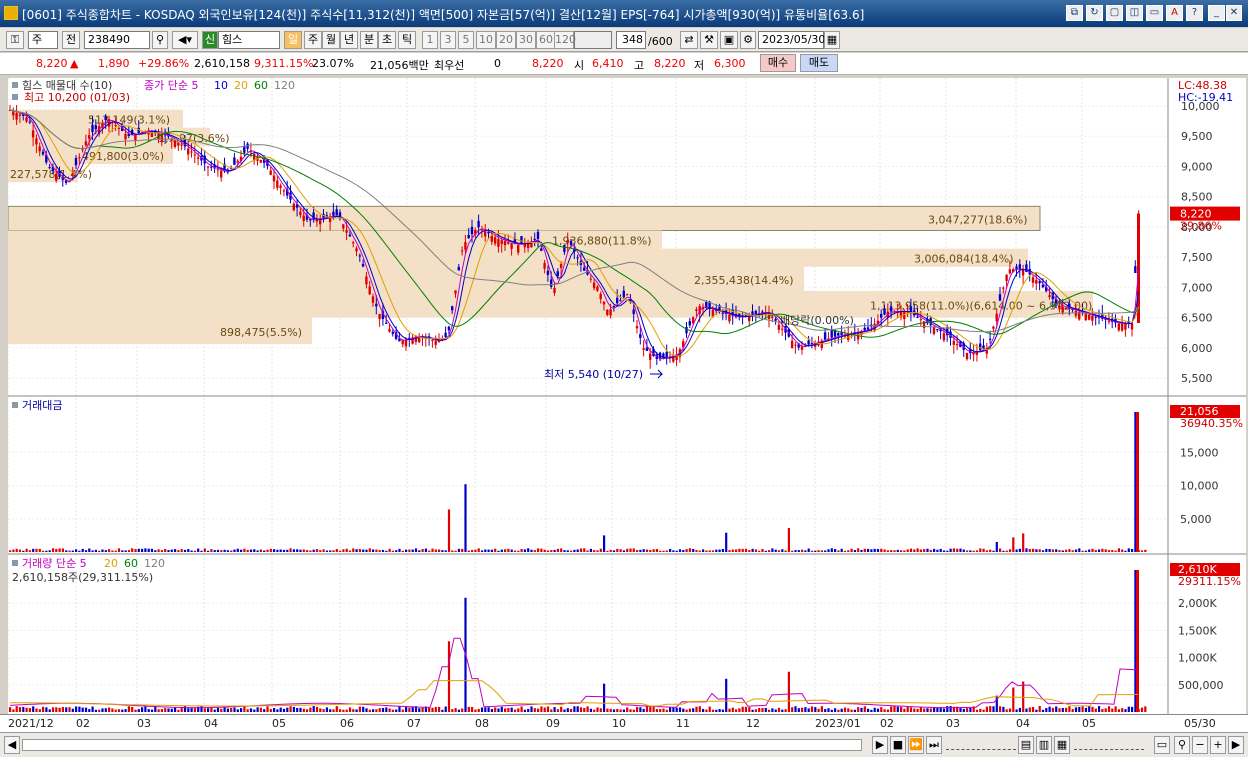 The height and width of the screenshot is (757, 1248). Describe the element at coordinates (748, 40) in the screenshot. I see `settings-icon: ⚙` at that location.